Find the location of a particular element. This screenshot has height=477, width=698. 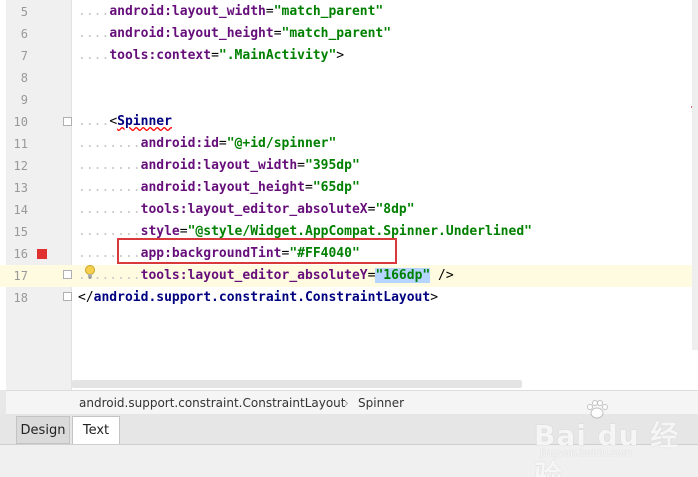

code-line: 10 ....<Spinner is located at coordinates (349, 122).